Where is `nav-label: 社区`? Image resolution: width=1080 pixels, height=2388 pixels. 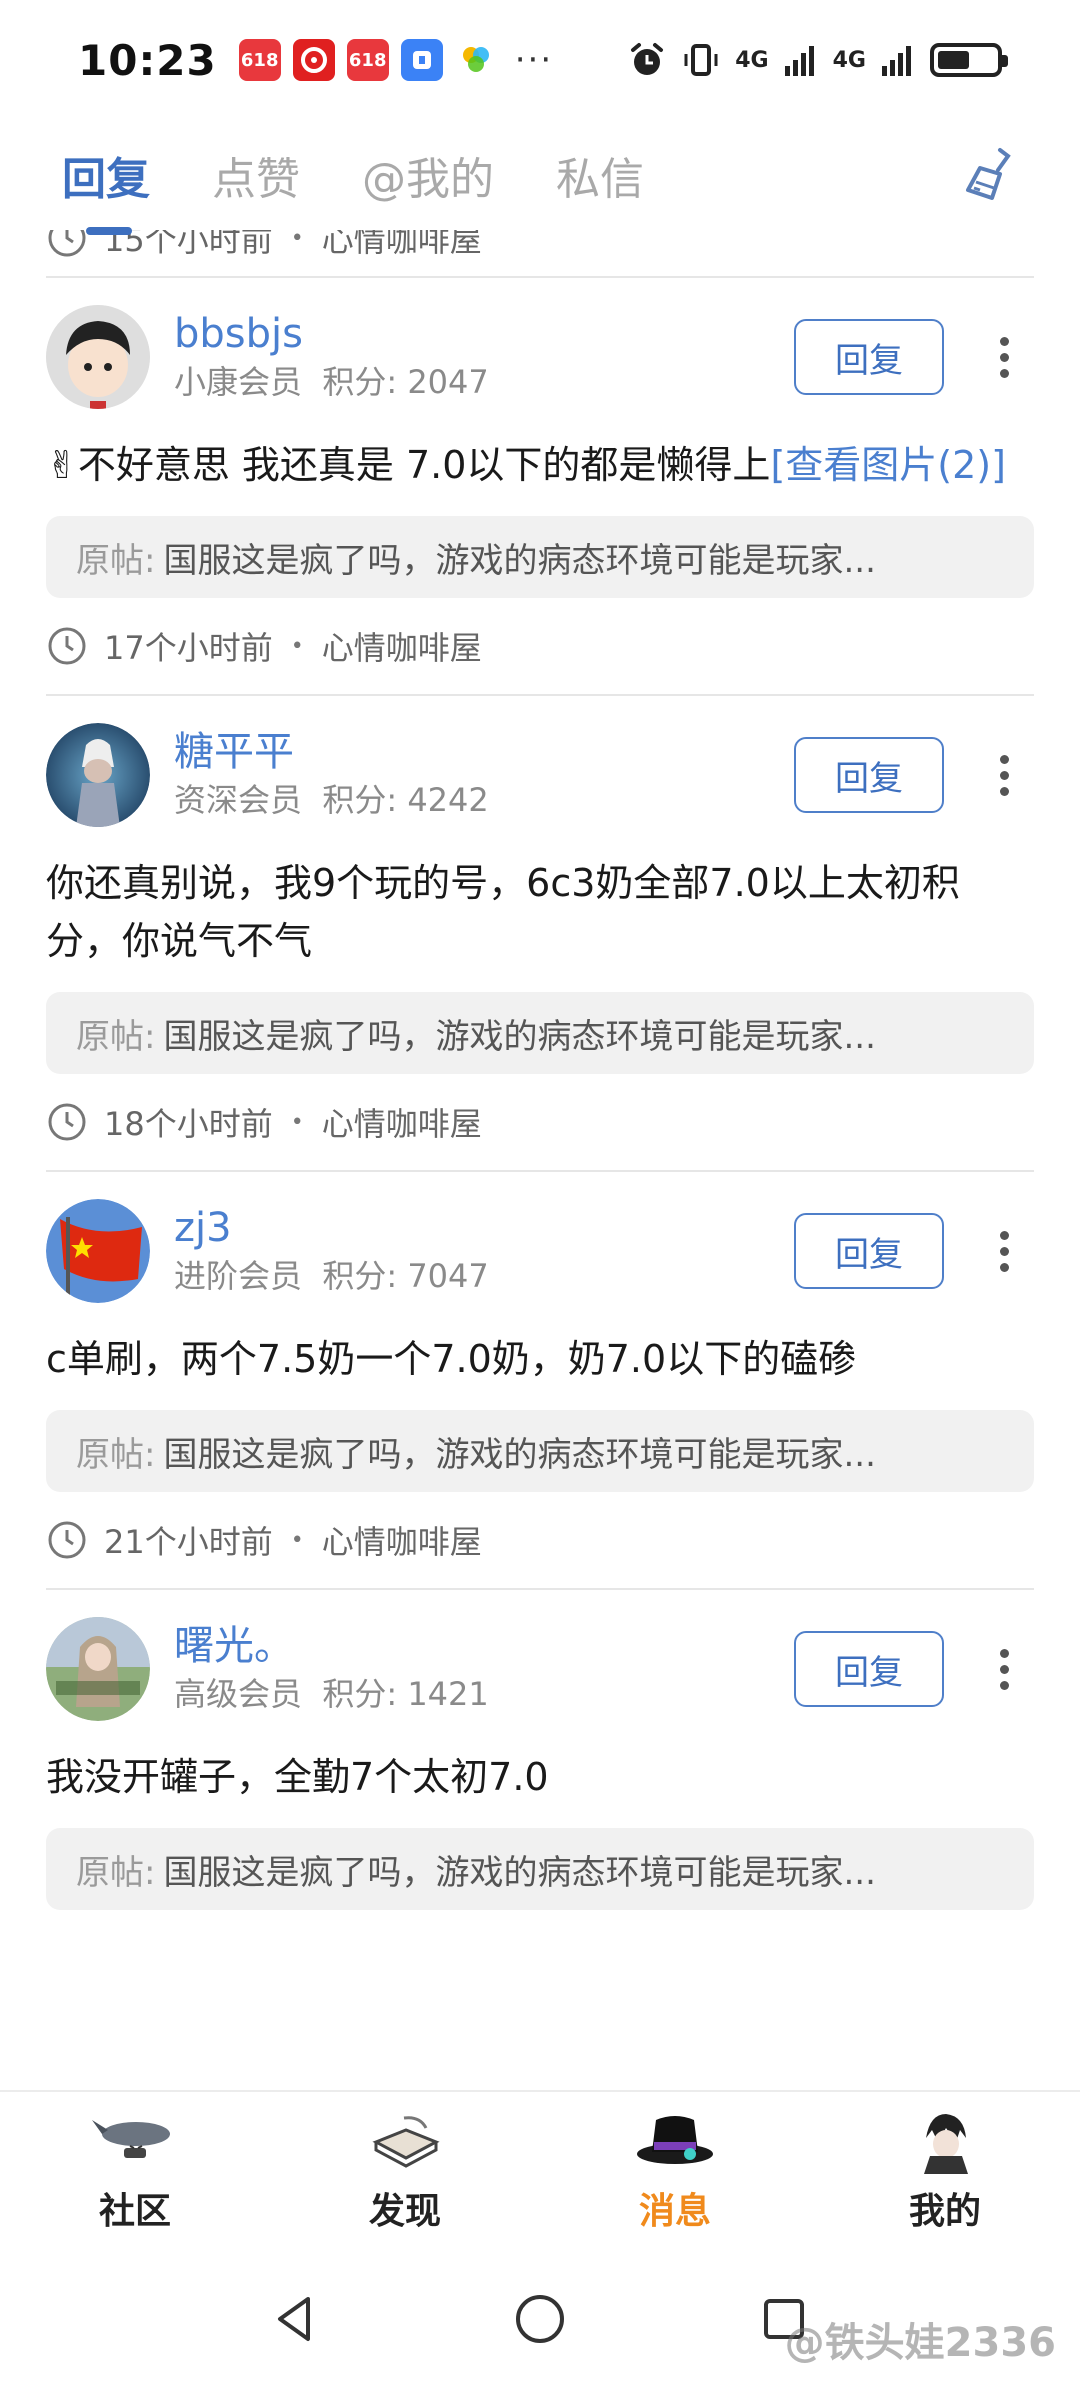
nav-label: 社区 is located at coordinates (134, 2211).